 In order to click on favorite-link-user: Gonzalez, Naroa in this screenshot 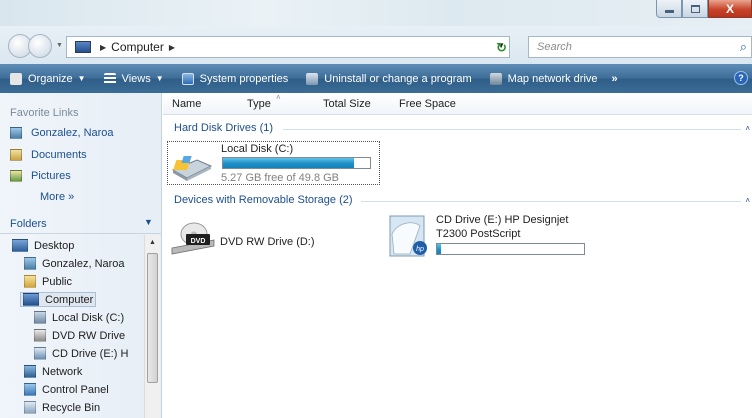, I will do `click(62, 133)`.